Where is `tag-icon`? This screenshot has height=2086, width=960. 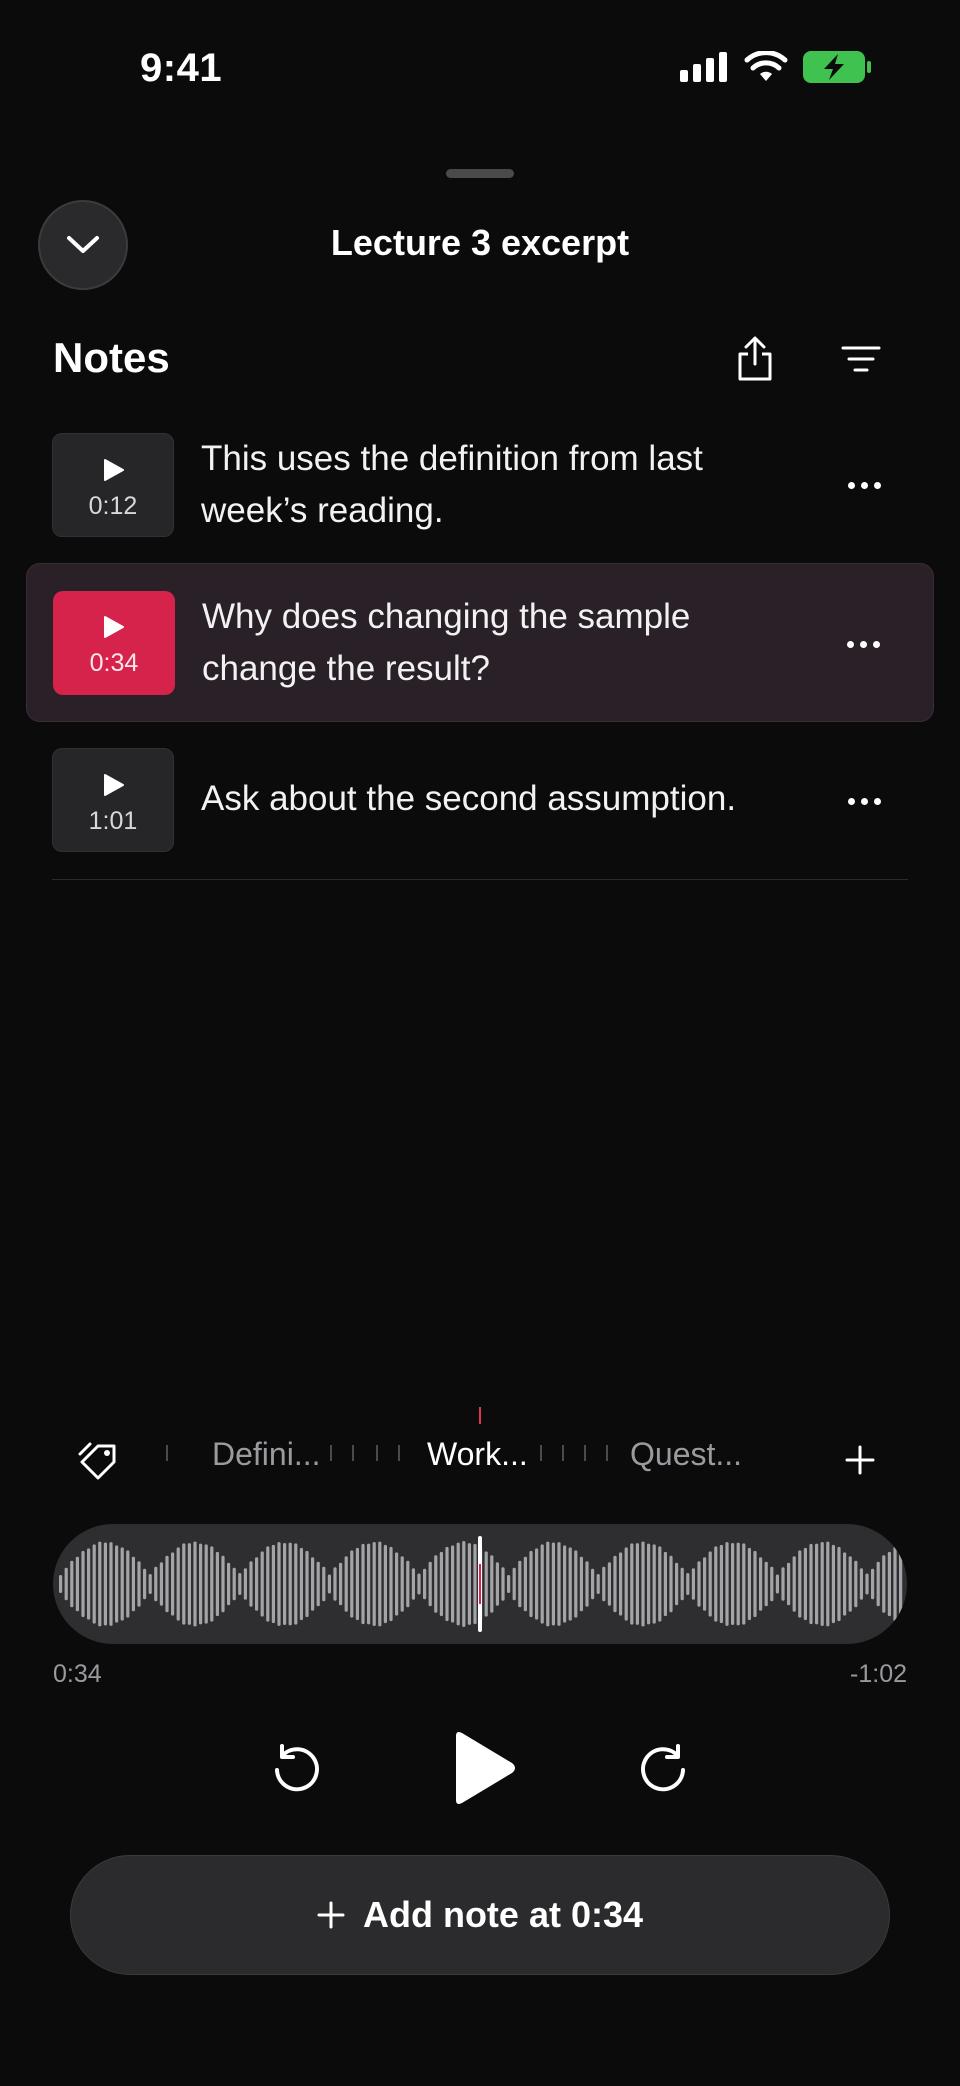
tag-icon is located at coordinates (97, 1461).